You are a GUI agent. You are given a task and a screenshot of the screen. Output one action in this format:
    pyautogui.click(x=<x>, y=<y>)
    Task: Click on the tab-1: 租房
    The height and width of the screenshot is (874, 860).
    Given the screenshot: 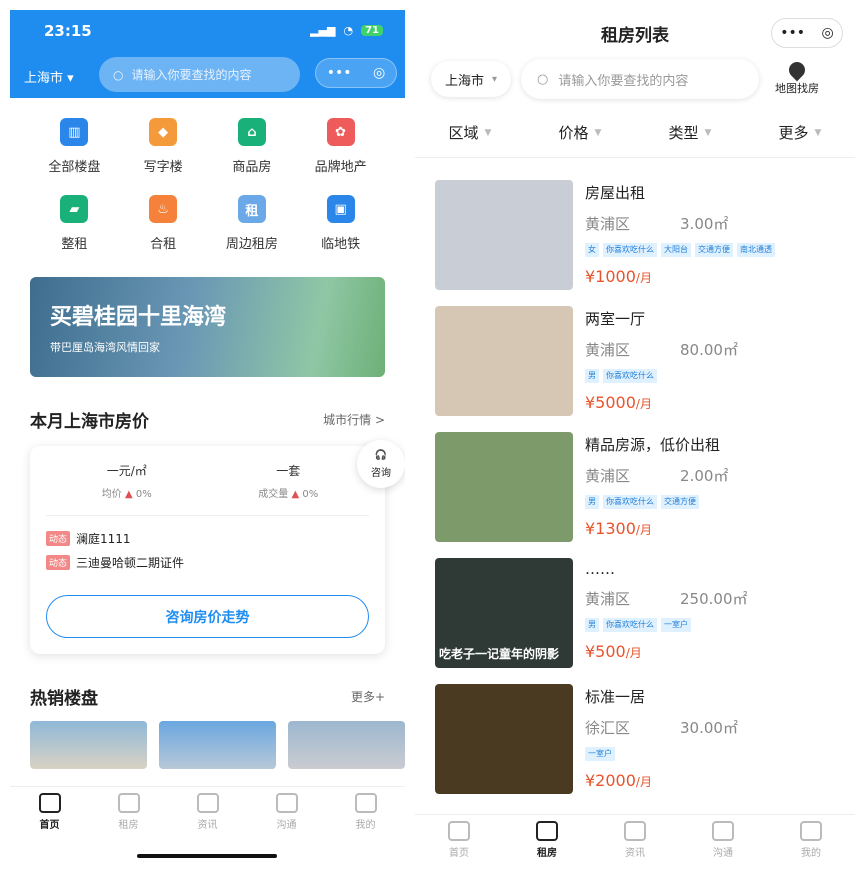 What is the action you would take?
    pyautogui.click(x=547, y=842)
    